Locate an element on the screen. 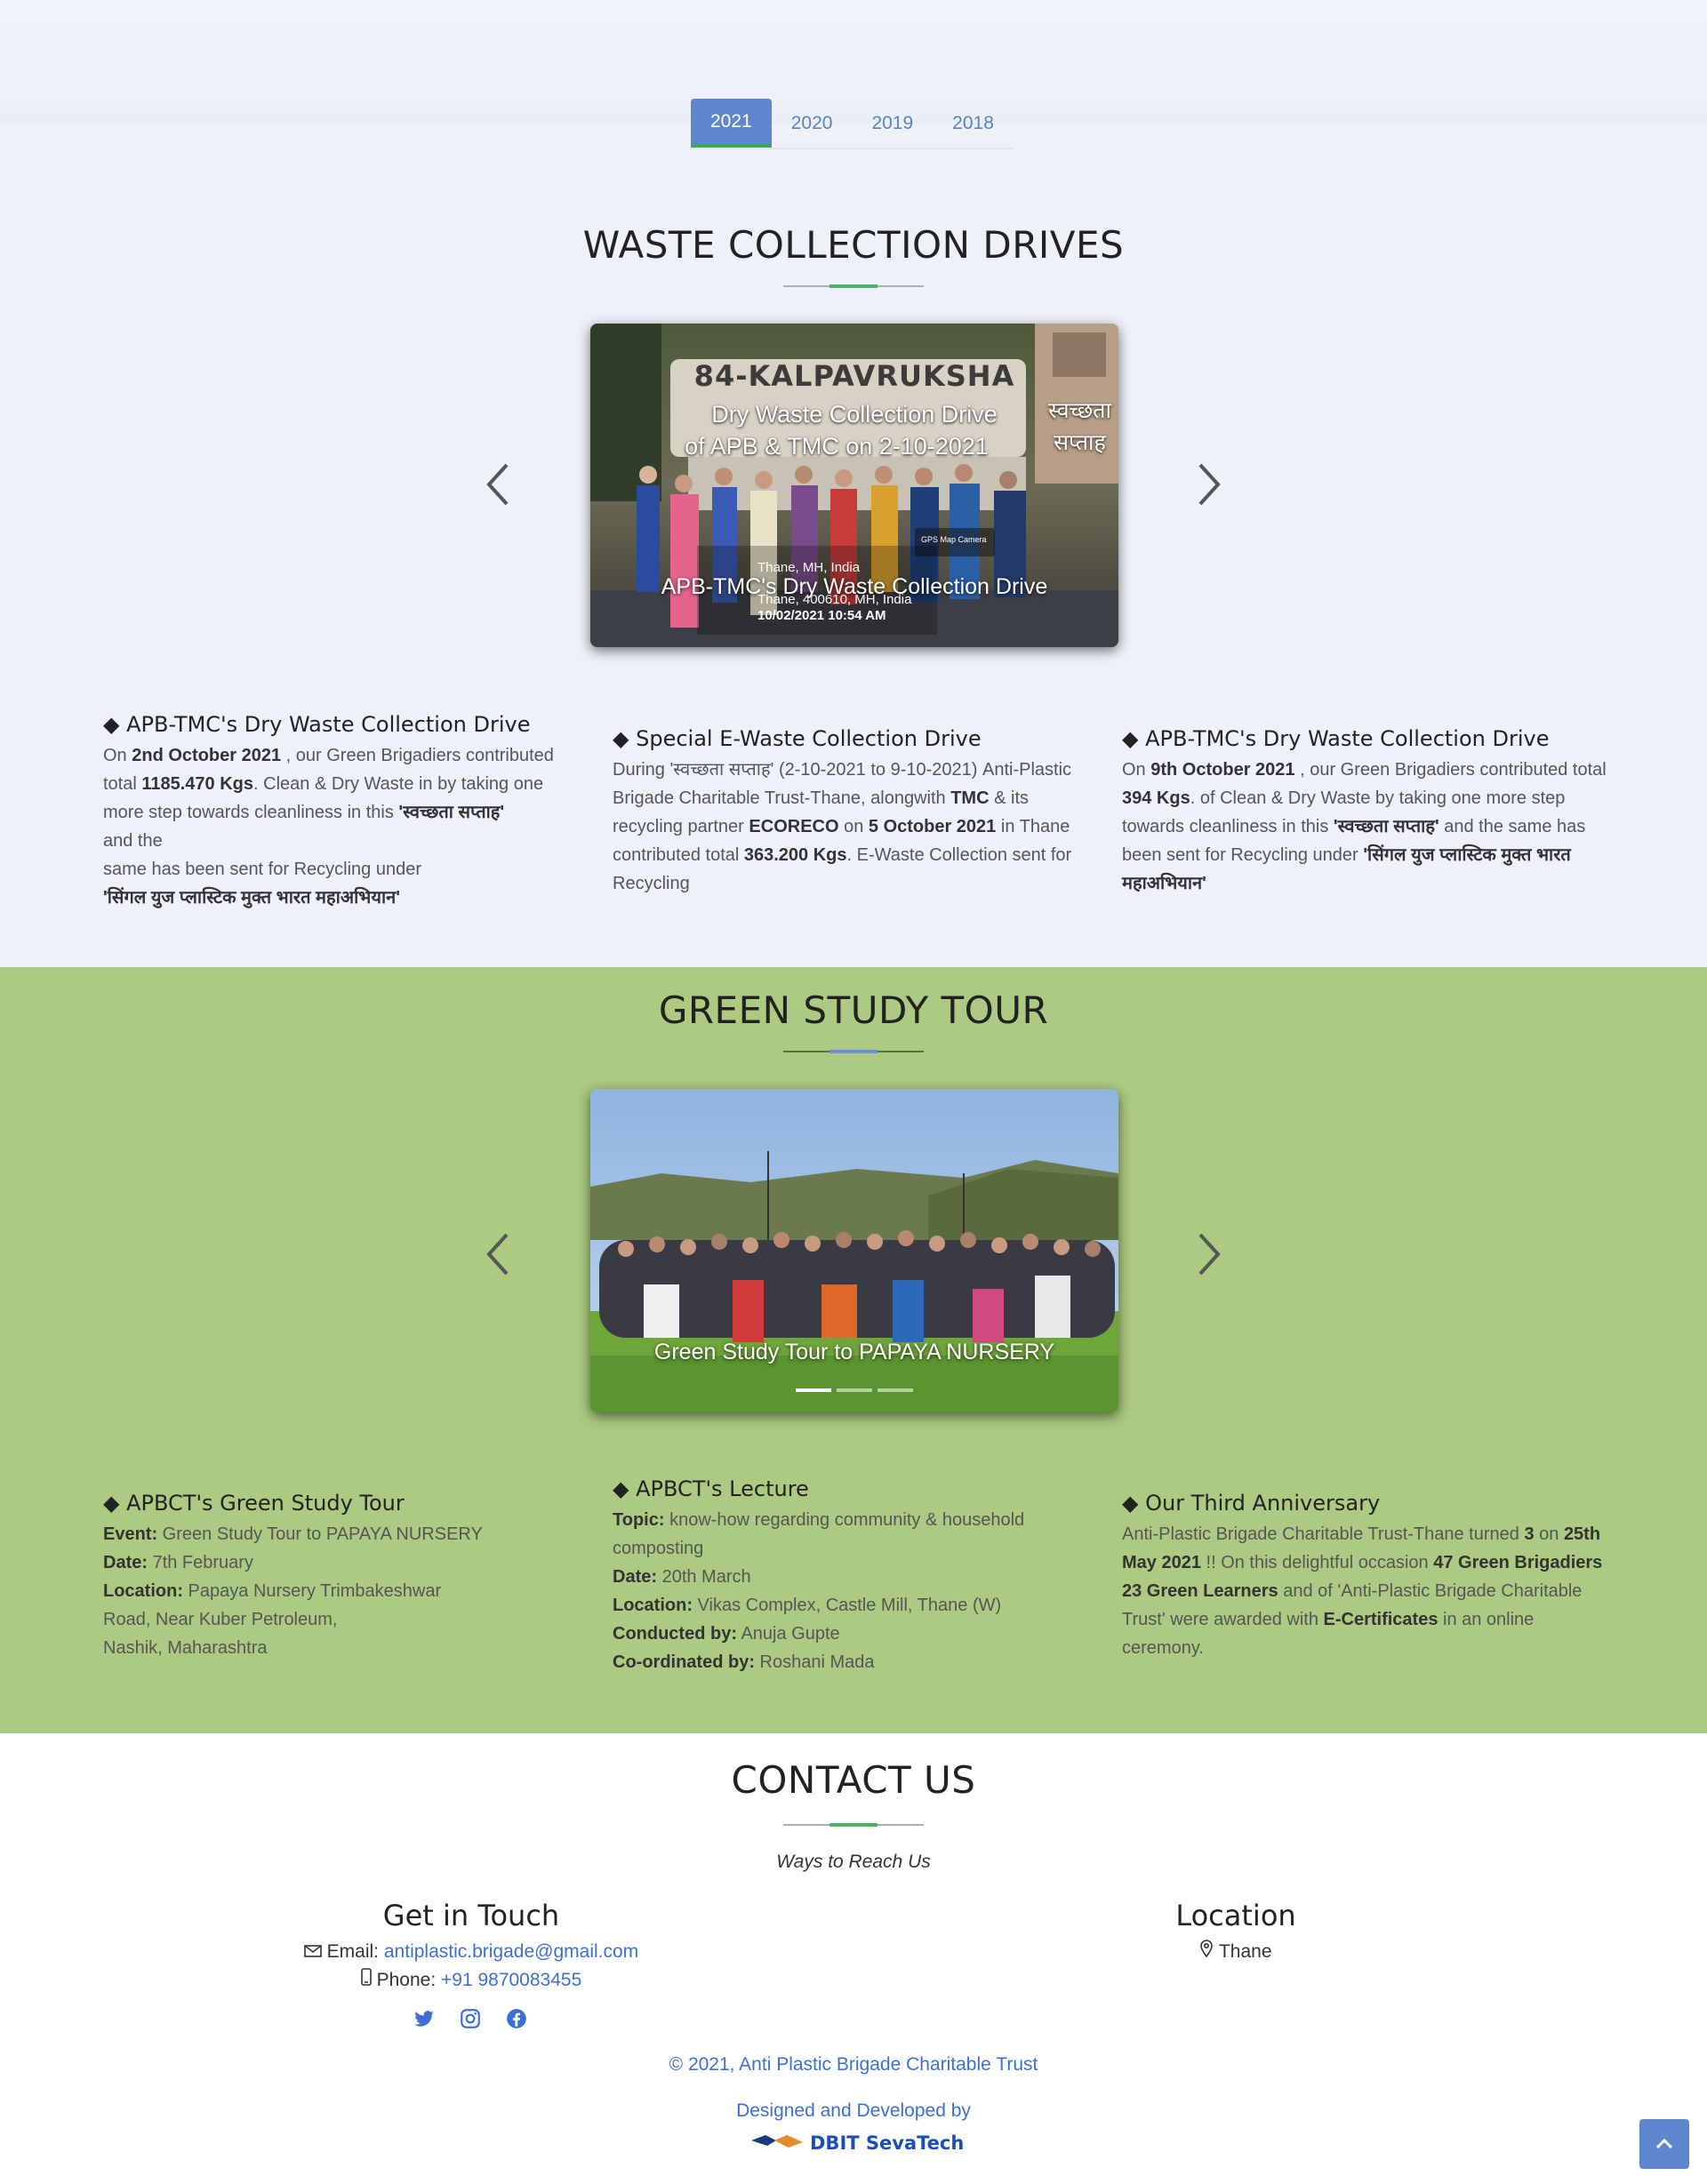 This screenshot has width=1707, height=2184. brand-name: DBIT SevaTech is located at coordinates (888, 2143).